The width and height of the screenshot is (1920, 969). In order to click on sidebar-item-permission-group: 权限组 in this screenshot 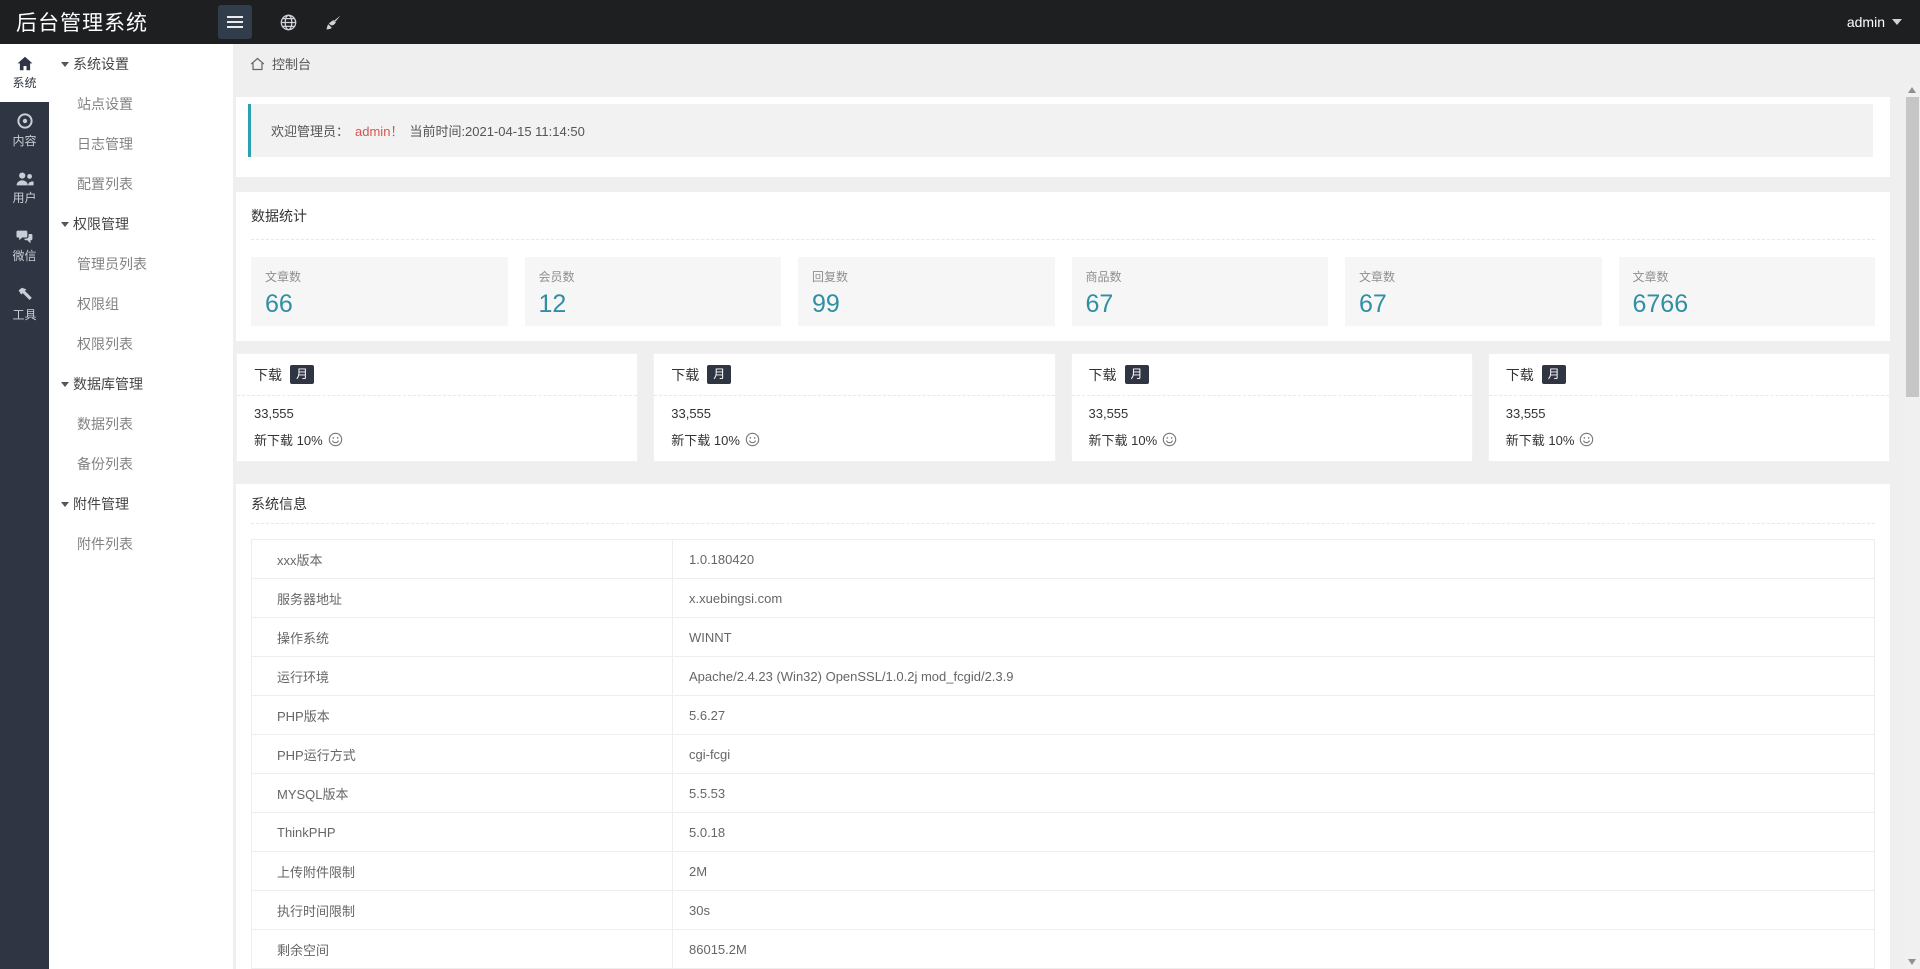, I will do `click(141, 304)`.